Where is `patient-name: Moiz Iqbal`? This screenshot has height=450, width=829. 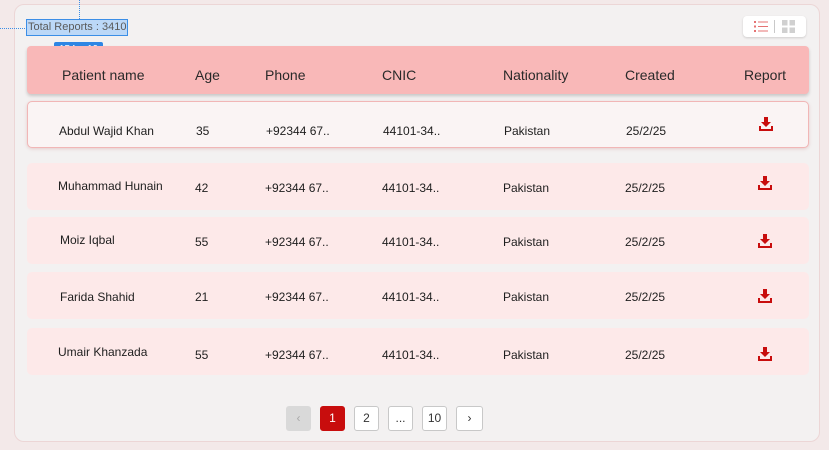 patient-name: Moiz Iqbal is located at coordinates (87, 240).